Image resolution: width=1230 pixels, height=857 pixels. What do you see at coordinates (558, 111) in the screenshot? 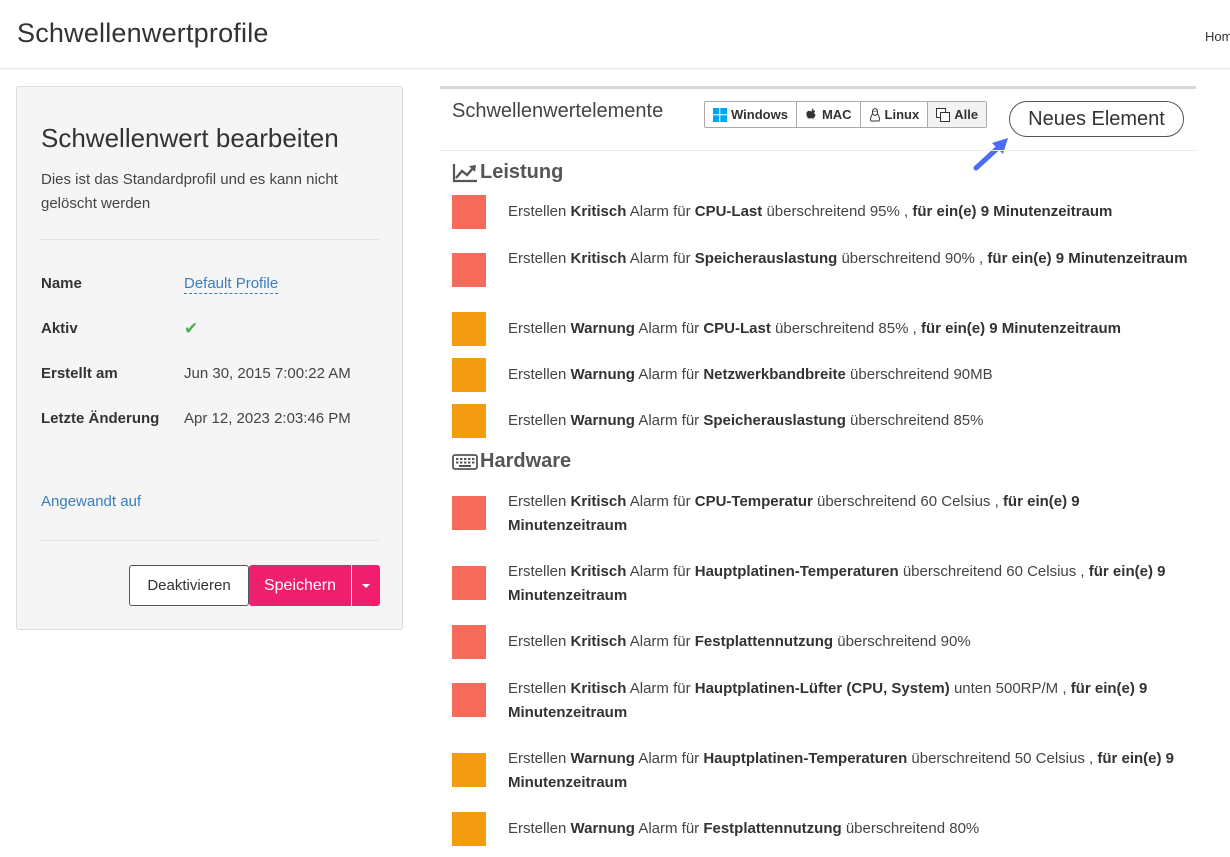
I see `elements-panel-title: Schwellenwertelemente` at bounding box center [558, 111].